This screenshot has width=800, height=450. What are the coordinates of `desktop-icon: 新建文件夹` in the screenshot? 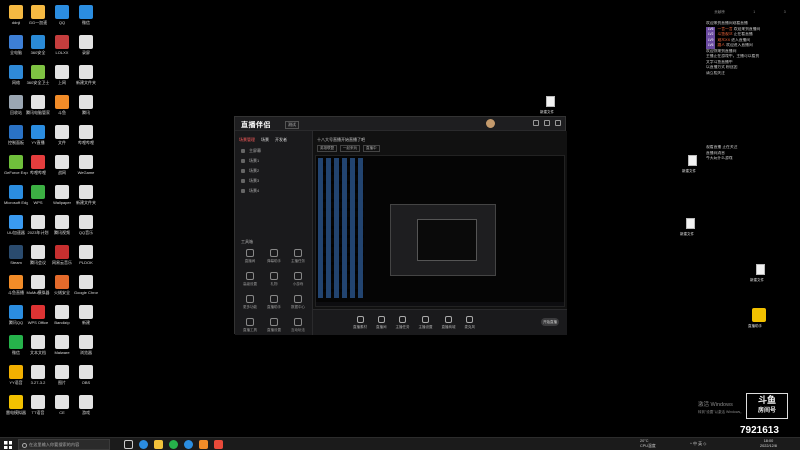 It's located at (86, 197).